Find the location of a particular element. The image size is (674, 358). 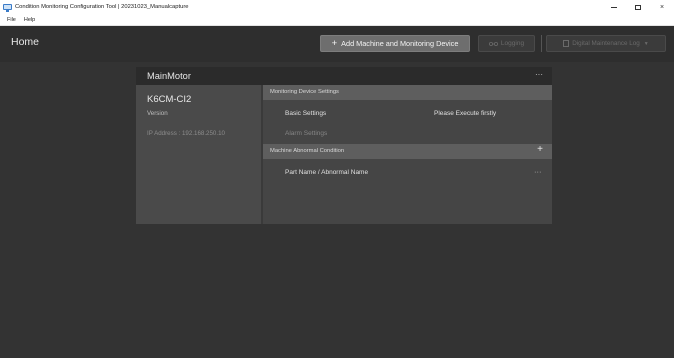

machine-abnormal-condition-header: Machine Abnormal Condition + is located at coordinates (407, 151).